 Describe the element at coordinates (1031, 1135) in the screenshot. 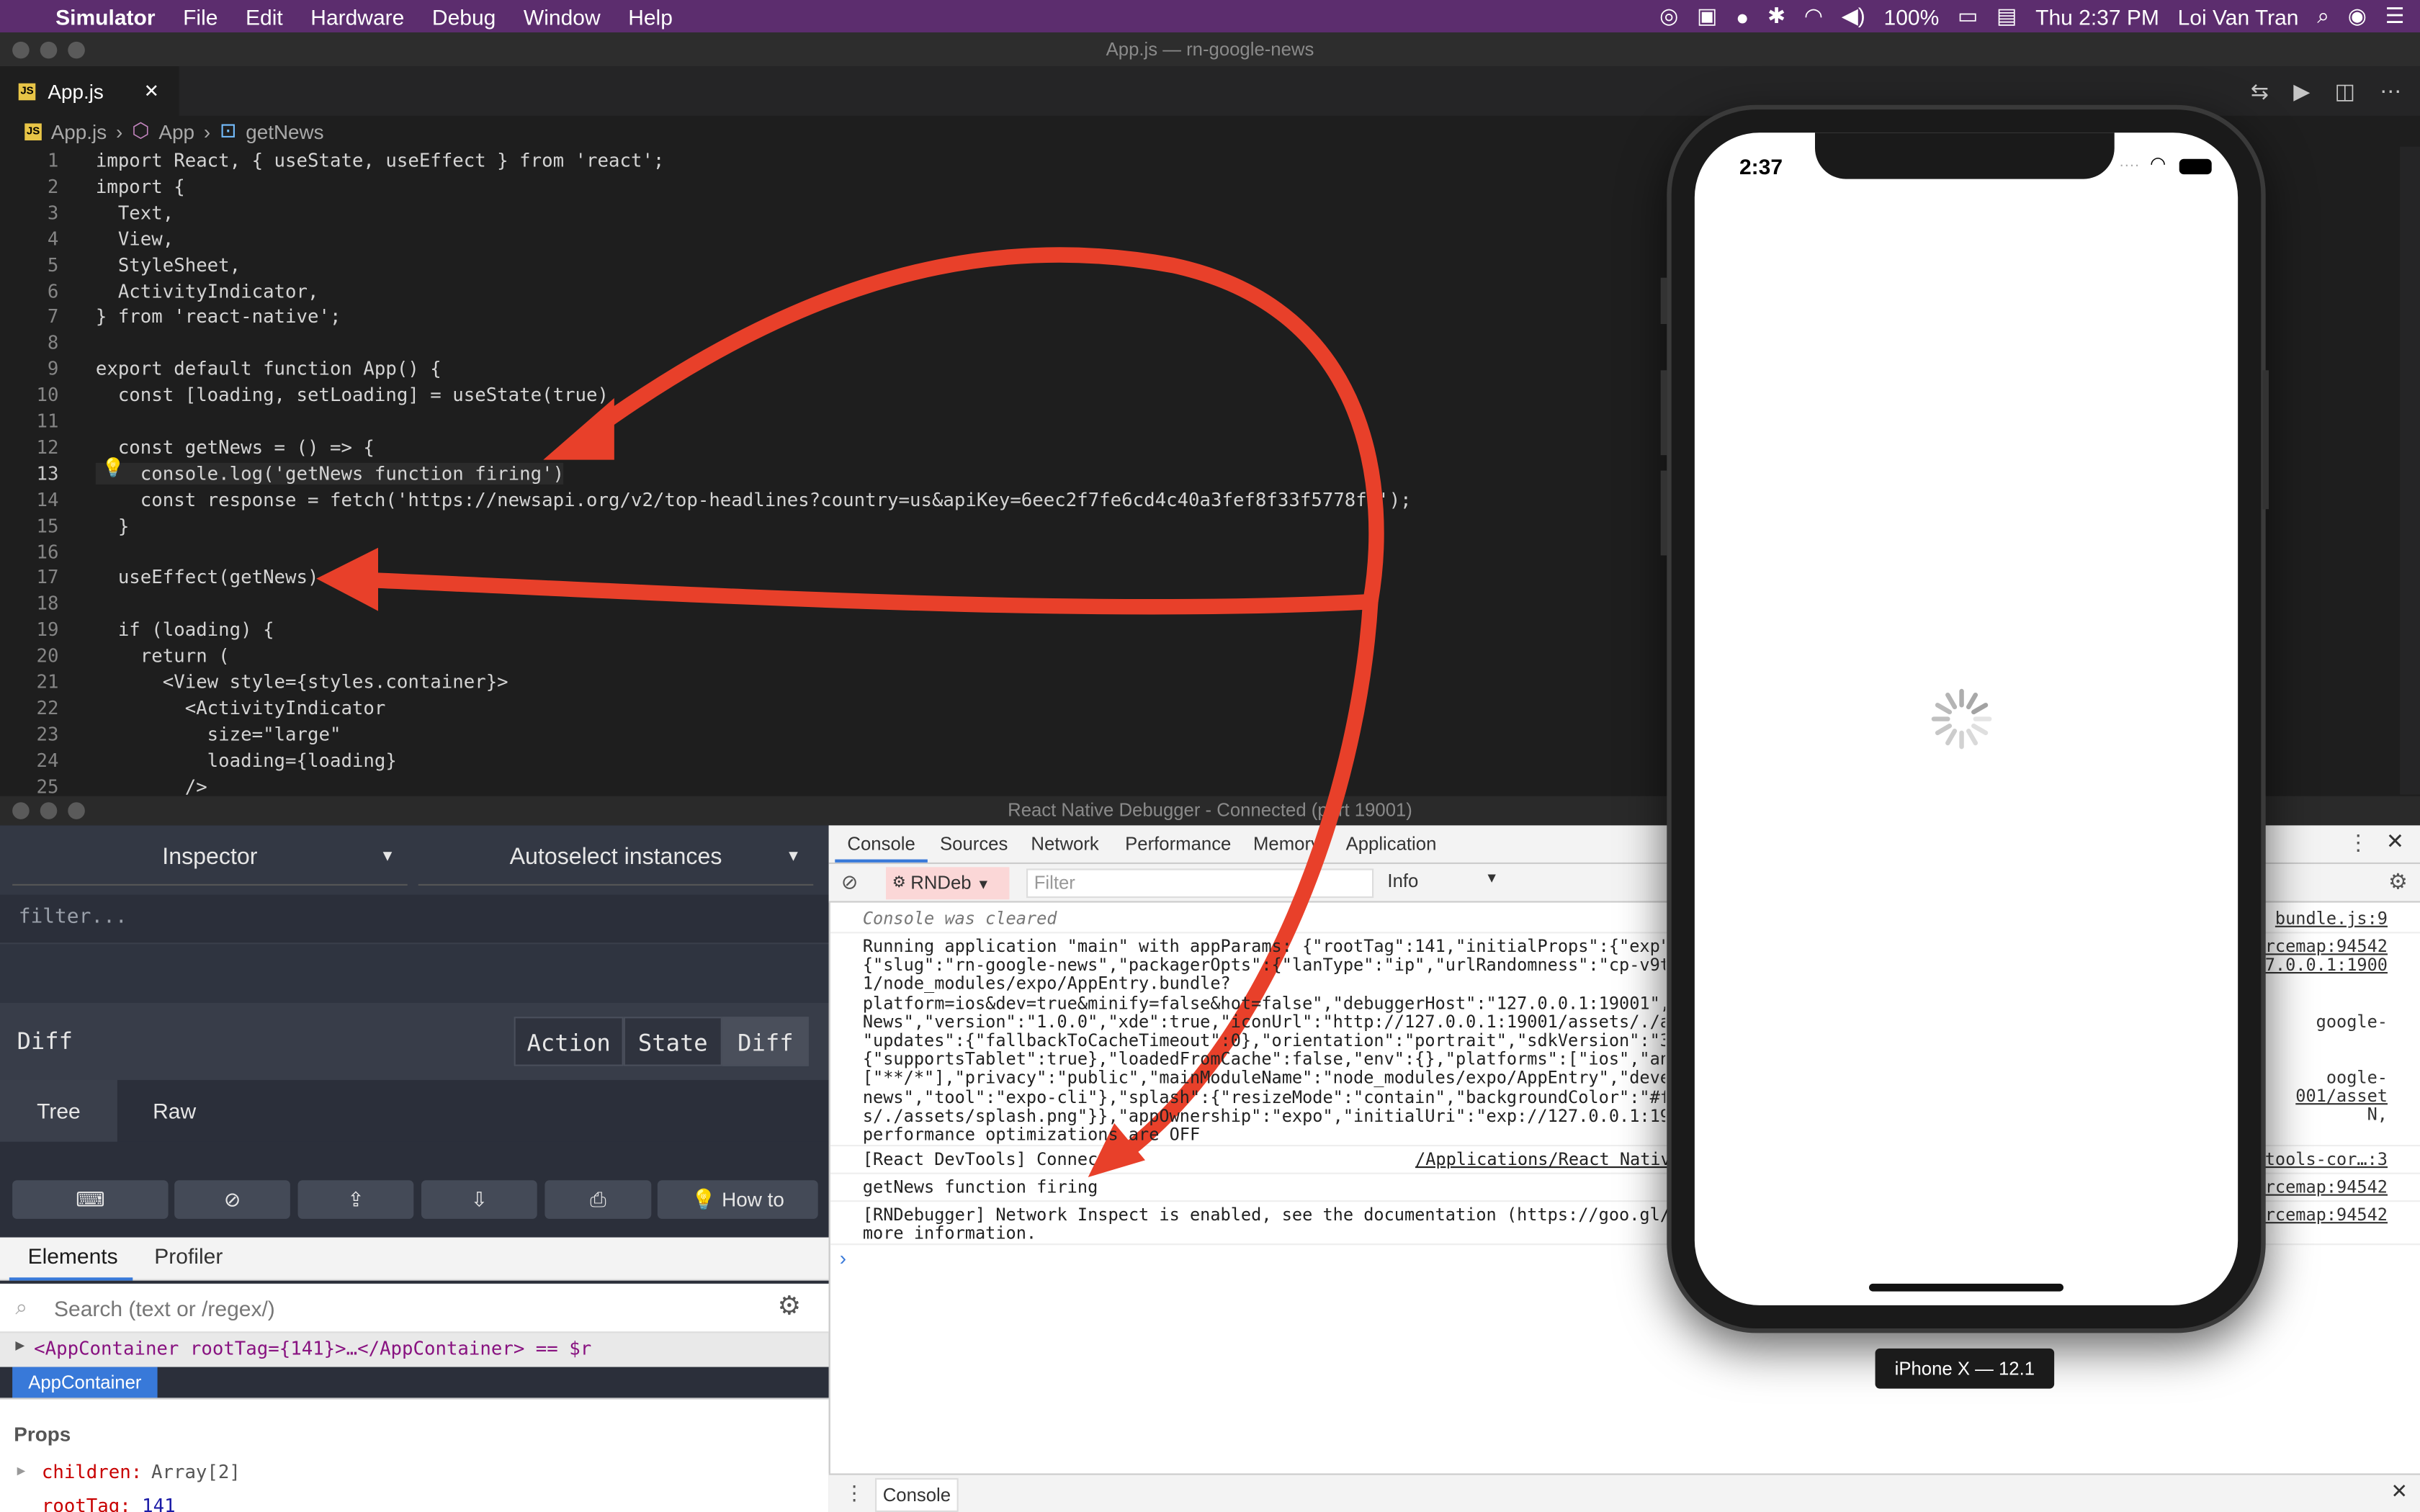

I see `console-line: performance optimizations are OFF` at that location.